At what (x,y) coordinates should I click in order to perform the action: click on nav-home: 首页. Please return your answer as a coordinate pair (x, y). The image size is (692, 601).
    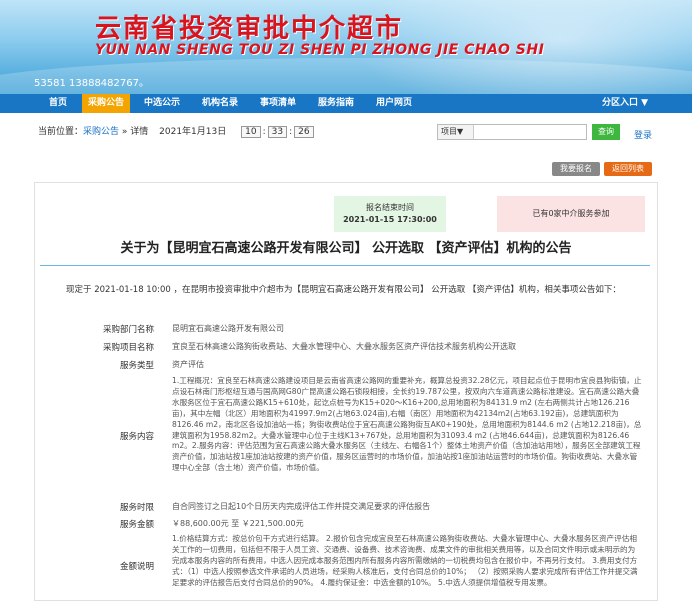
    Looking at the image, I should click on (58, 103).